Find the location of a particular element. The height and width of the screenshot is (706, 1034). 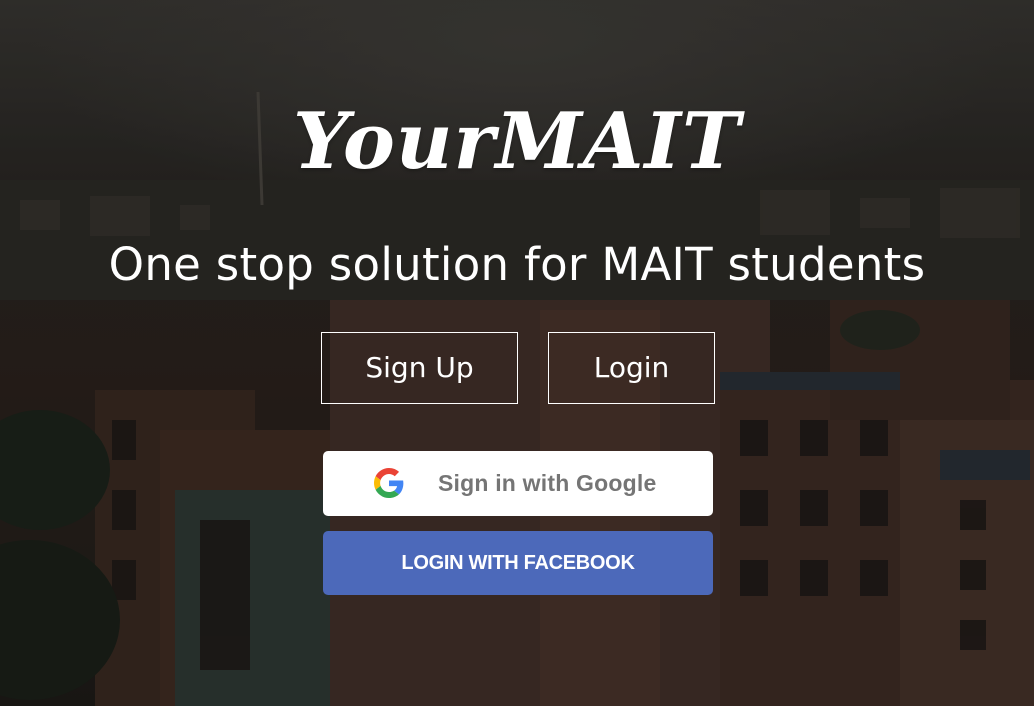

page-tagline: One stop solution for MAIT students is located at coordinates (517, 264).